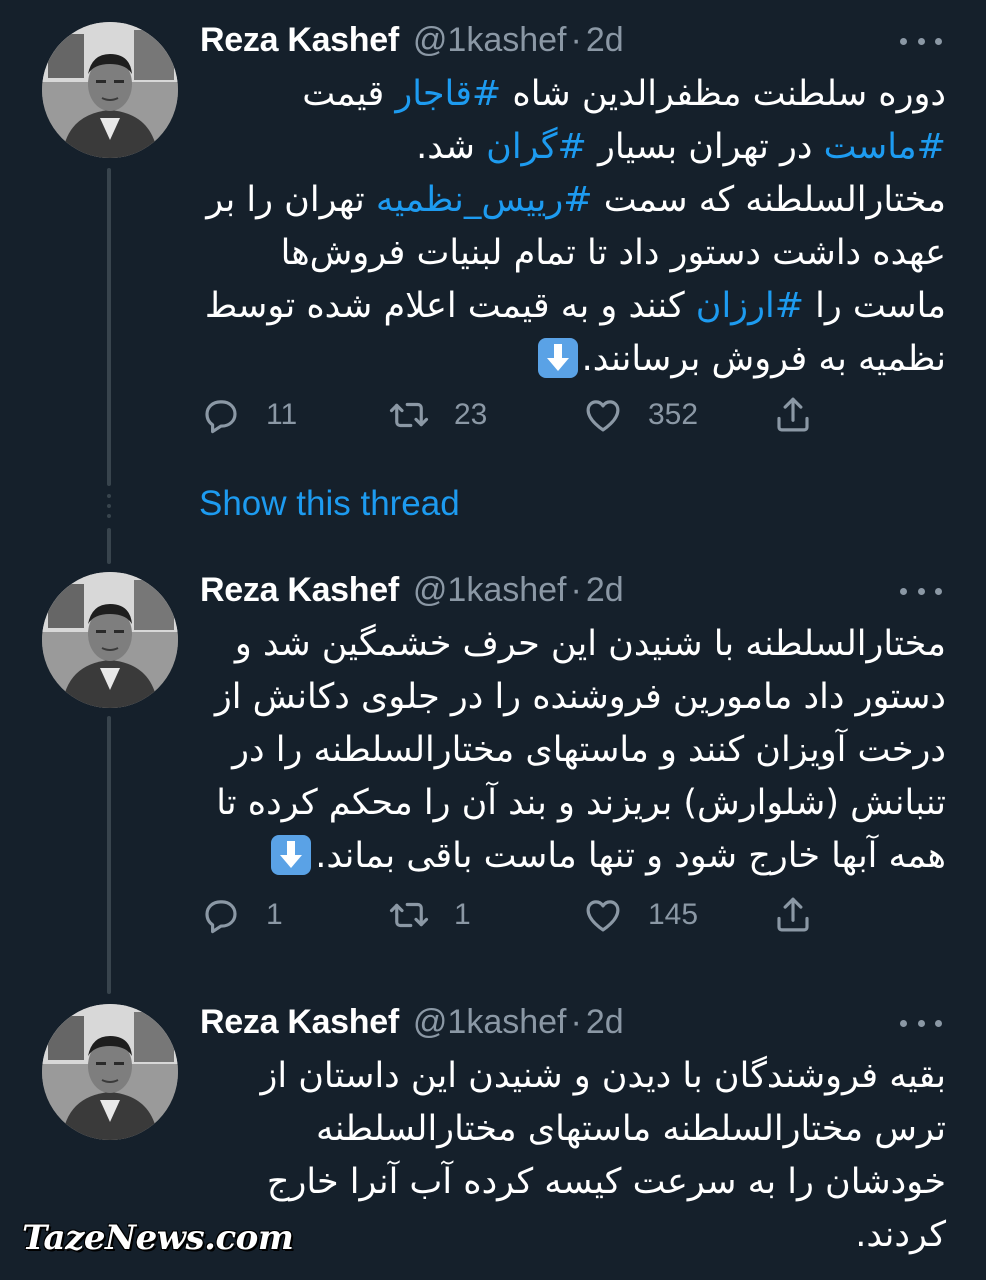 The image size is (986, 1280). What do you see at coordinates (158, 1238) in the screenshot?
I see `watermark-logo: TazeNews.com` at bounding box center [158, 1238].